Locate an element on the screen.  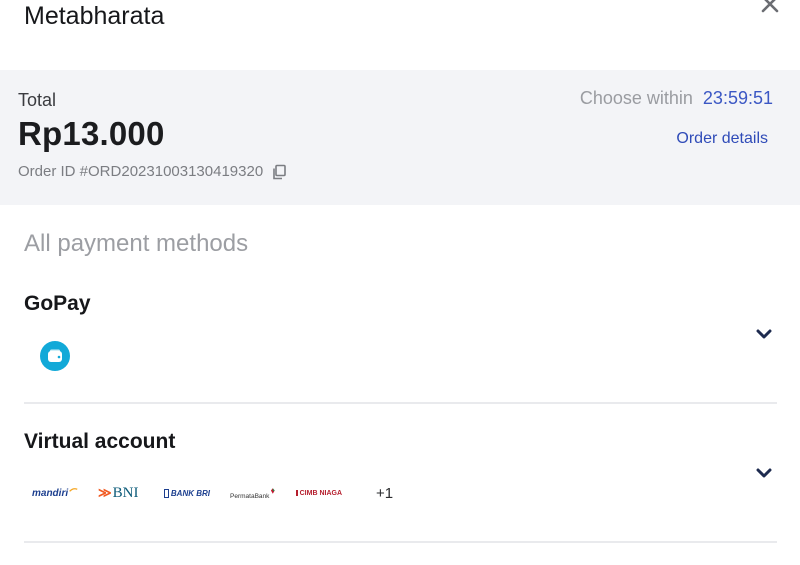
choose-within-label: Choose within is located at coordinates (636, 98).